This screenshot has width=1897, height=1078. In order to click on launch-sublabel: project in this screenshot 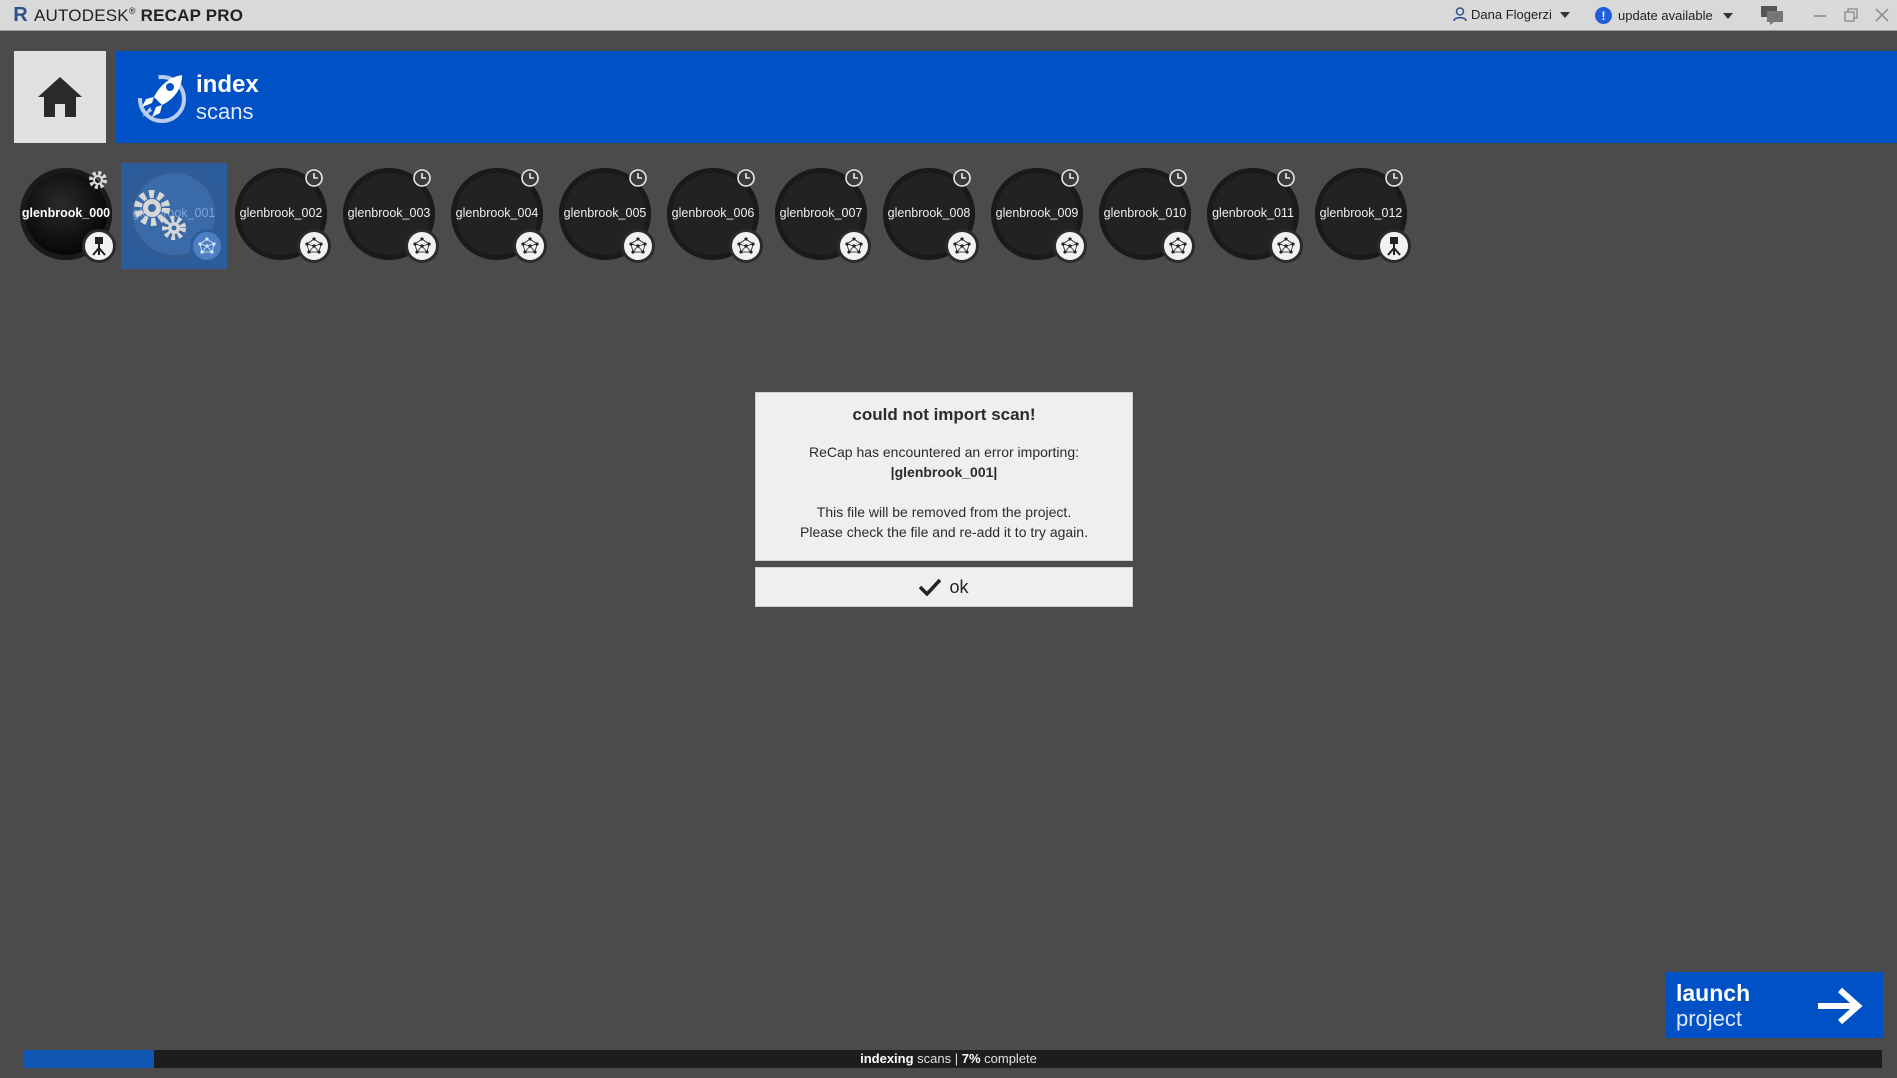, I will do `click(1709, 1018)`.